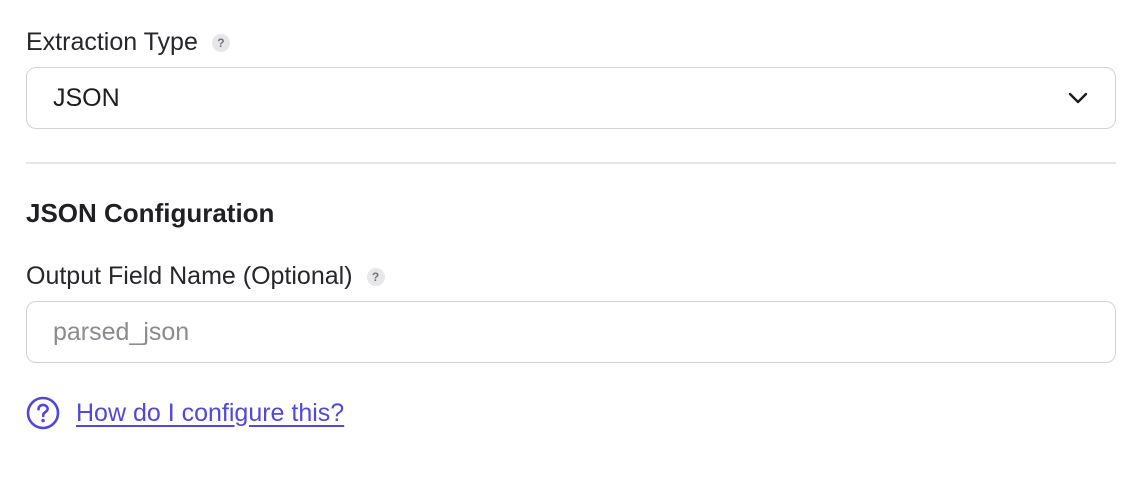 The width and height of the screenshot is (1136, 490). What do you see at coordinates (43, 413) in the screenshot?
I see `question-circle-icon` at bounding box center [43, 413].